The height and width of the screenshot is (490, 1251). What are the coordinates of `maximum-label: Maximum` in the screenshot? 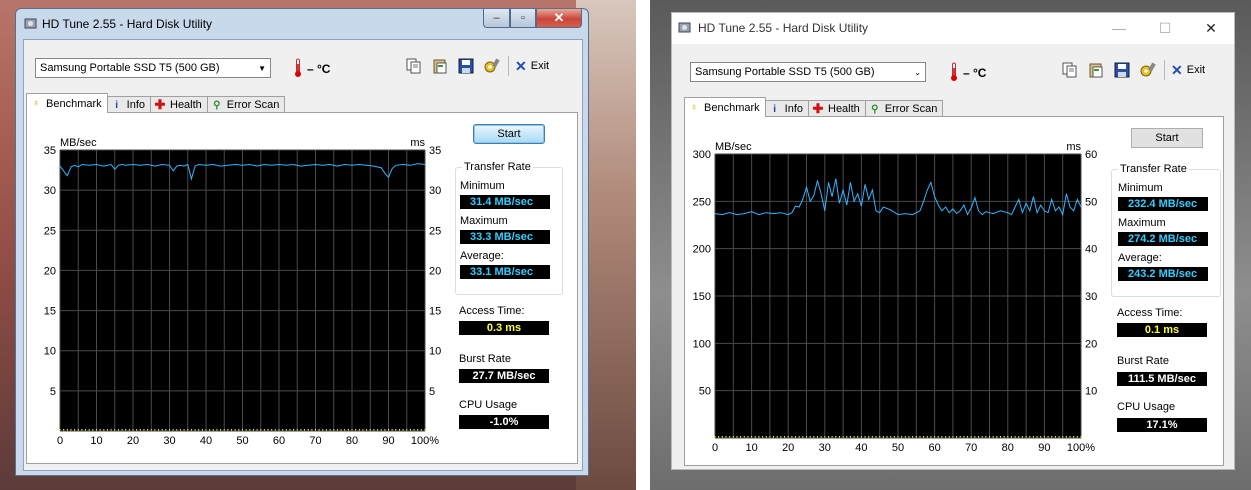 It's located at (484, 221).